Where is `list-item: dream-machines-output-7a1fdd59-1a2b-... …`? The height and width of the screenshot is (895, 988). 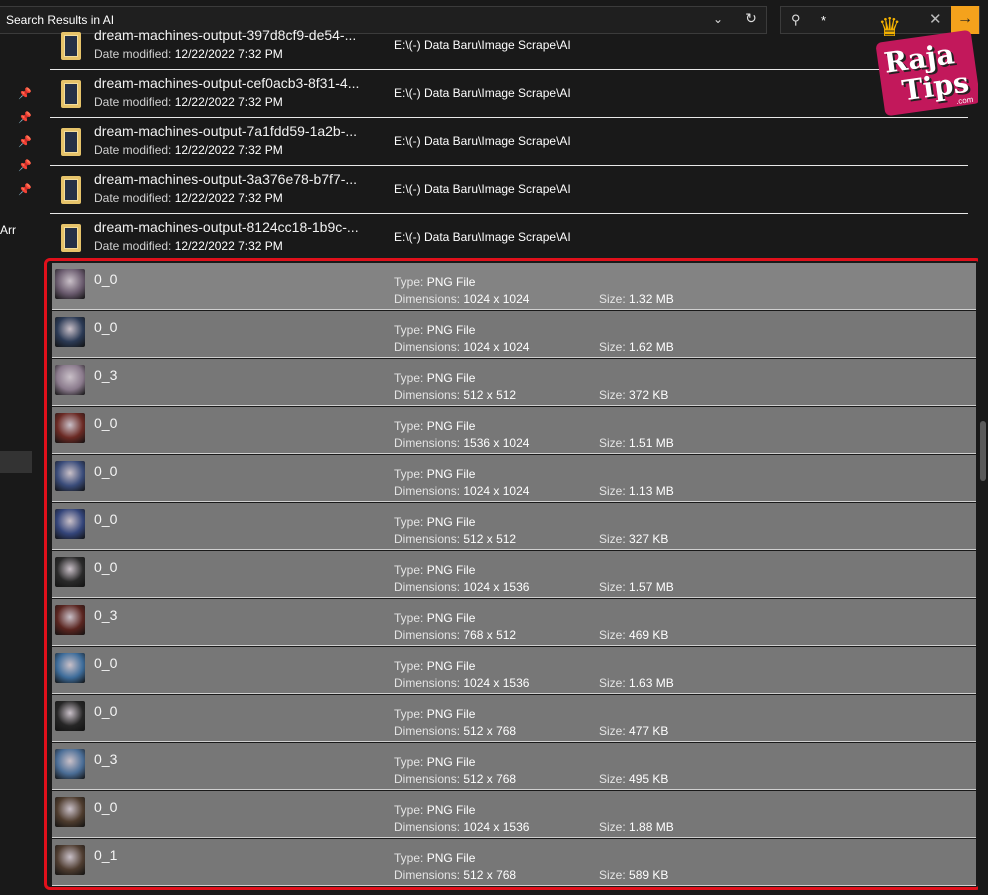
list-item: dream-machines-output-7a1fdd59-1a2b-... … is located at coordinates (509, 142).